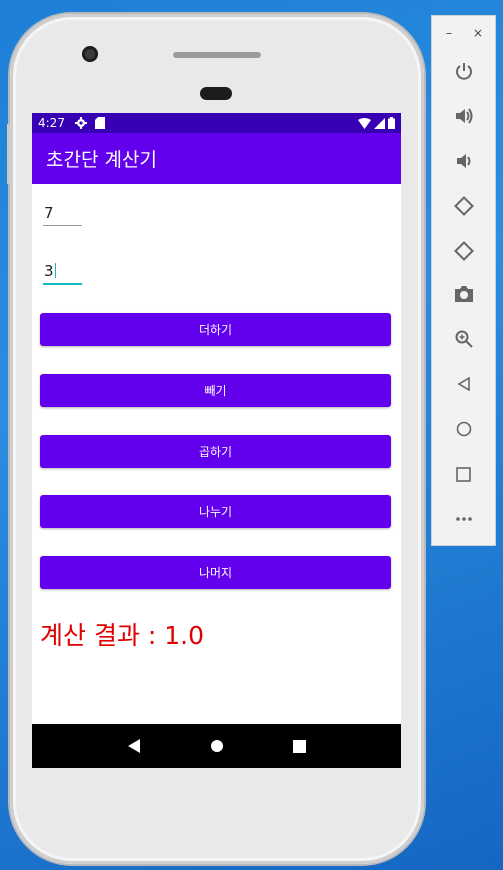 The height and width of the screenshot is (870, 503). What do you see at coordinates (217, 55) in the screenshot?
I see `earpiece-speaker` at bounding box center [217, 55].